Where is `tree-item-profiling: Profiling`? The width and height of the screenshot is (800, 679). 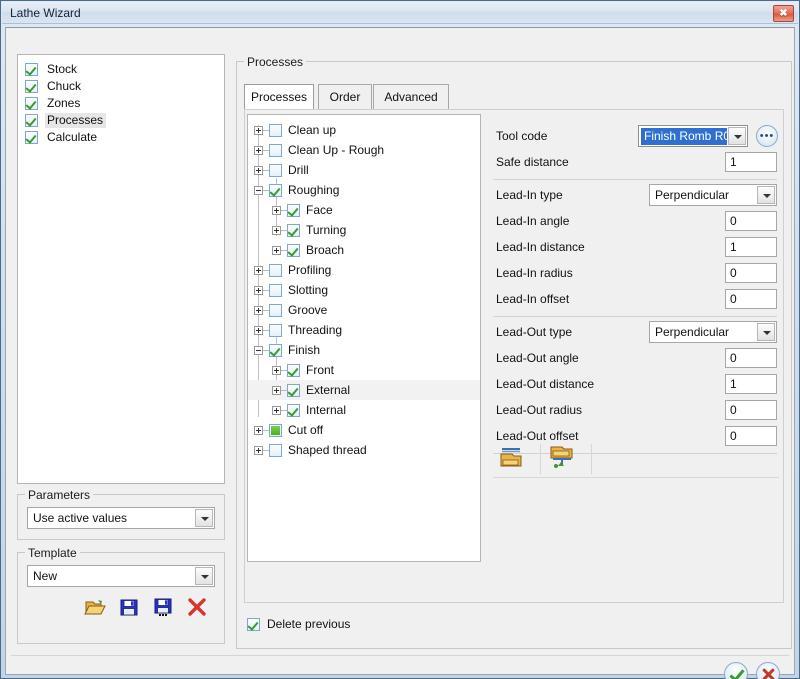 tree-item-profiling: Profiling is located at coordinates (364, 270).